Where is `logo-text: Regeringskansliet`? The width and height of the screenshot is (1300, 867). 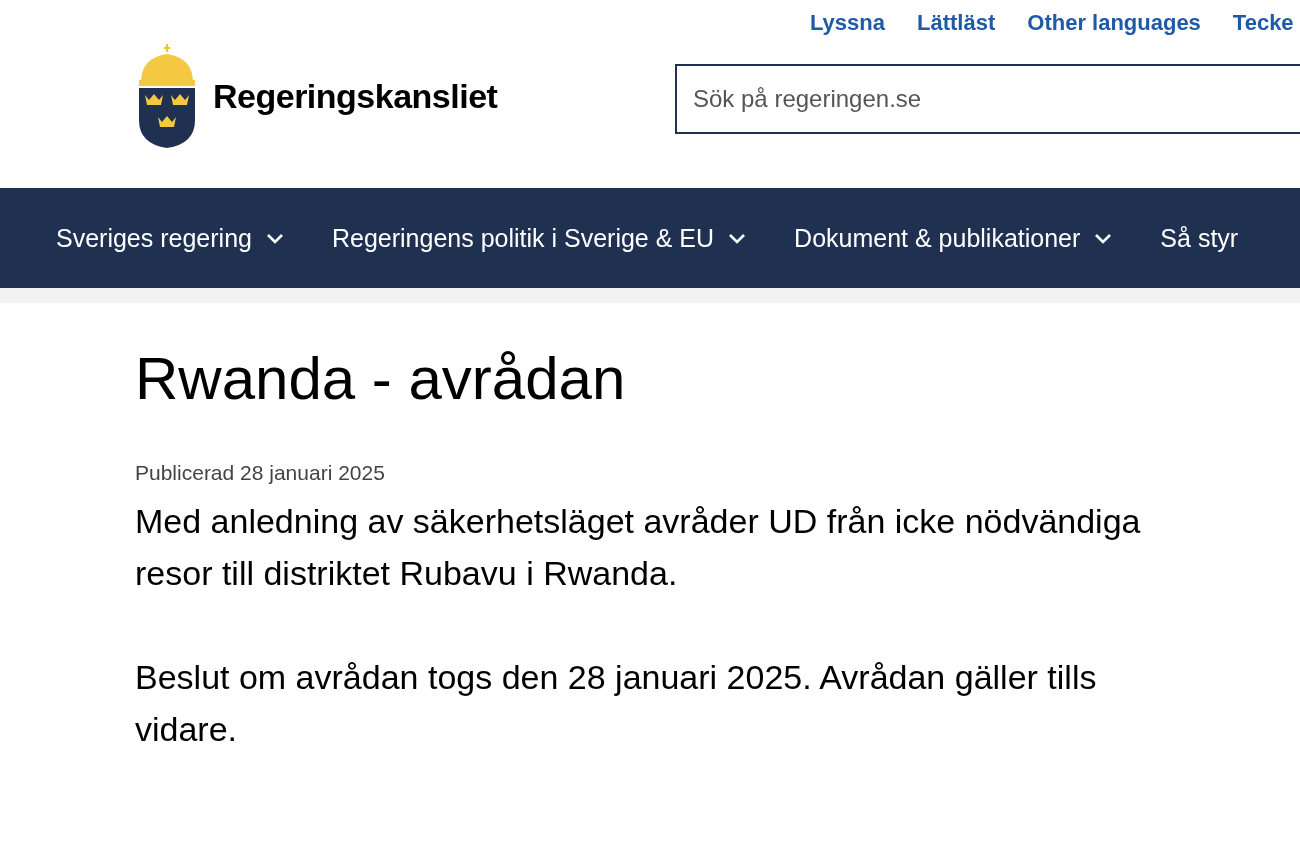 logo-text: Regeringskansliet is located at coordinates (355, 96).